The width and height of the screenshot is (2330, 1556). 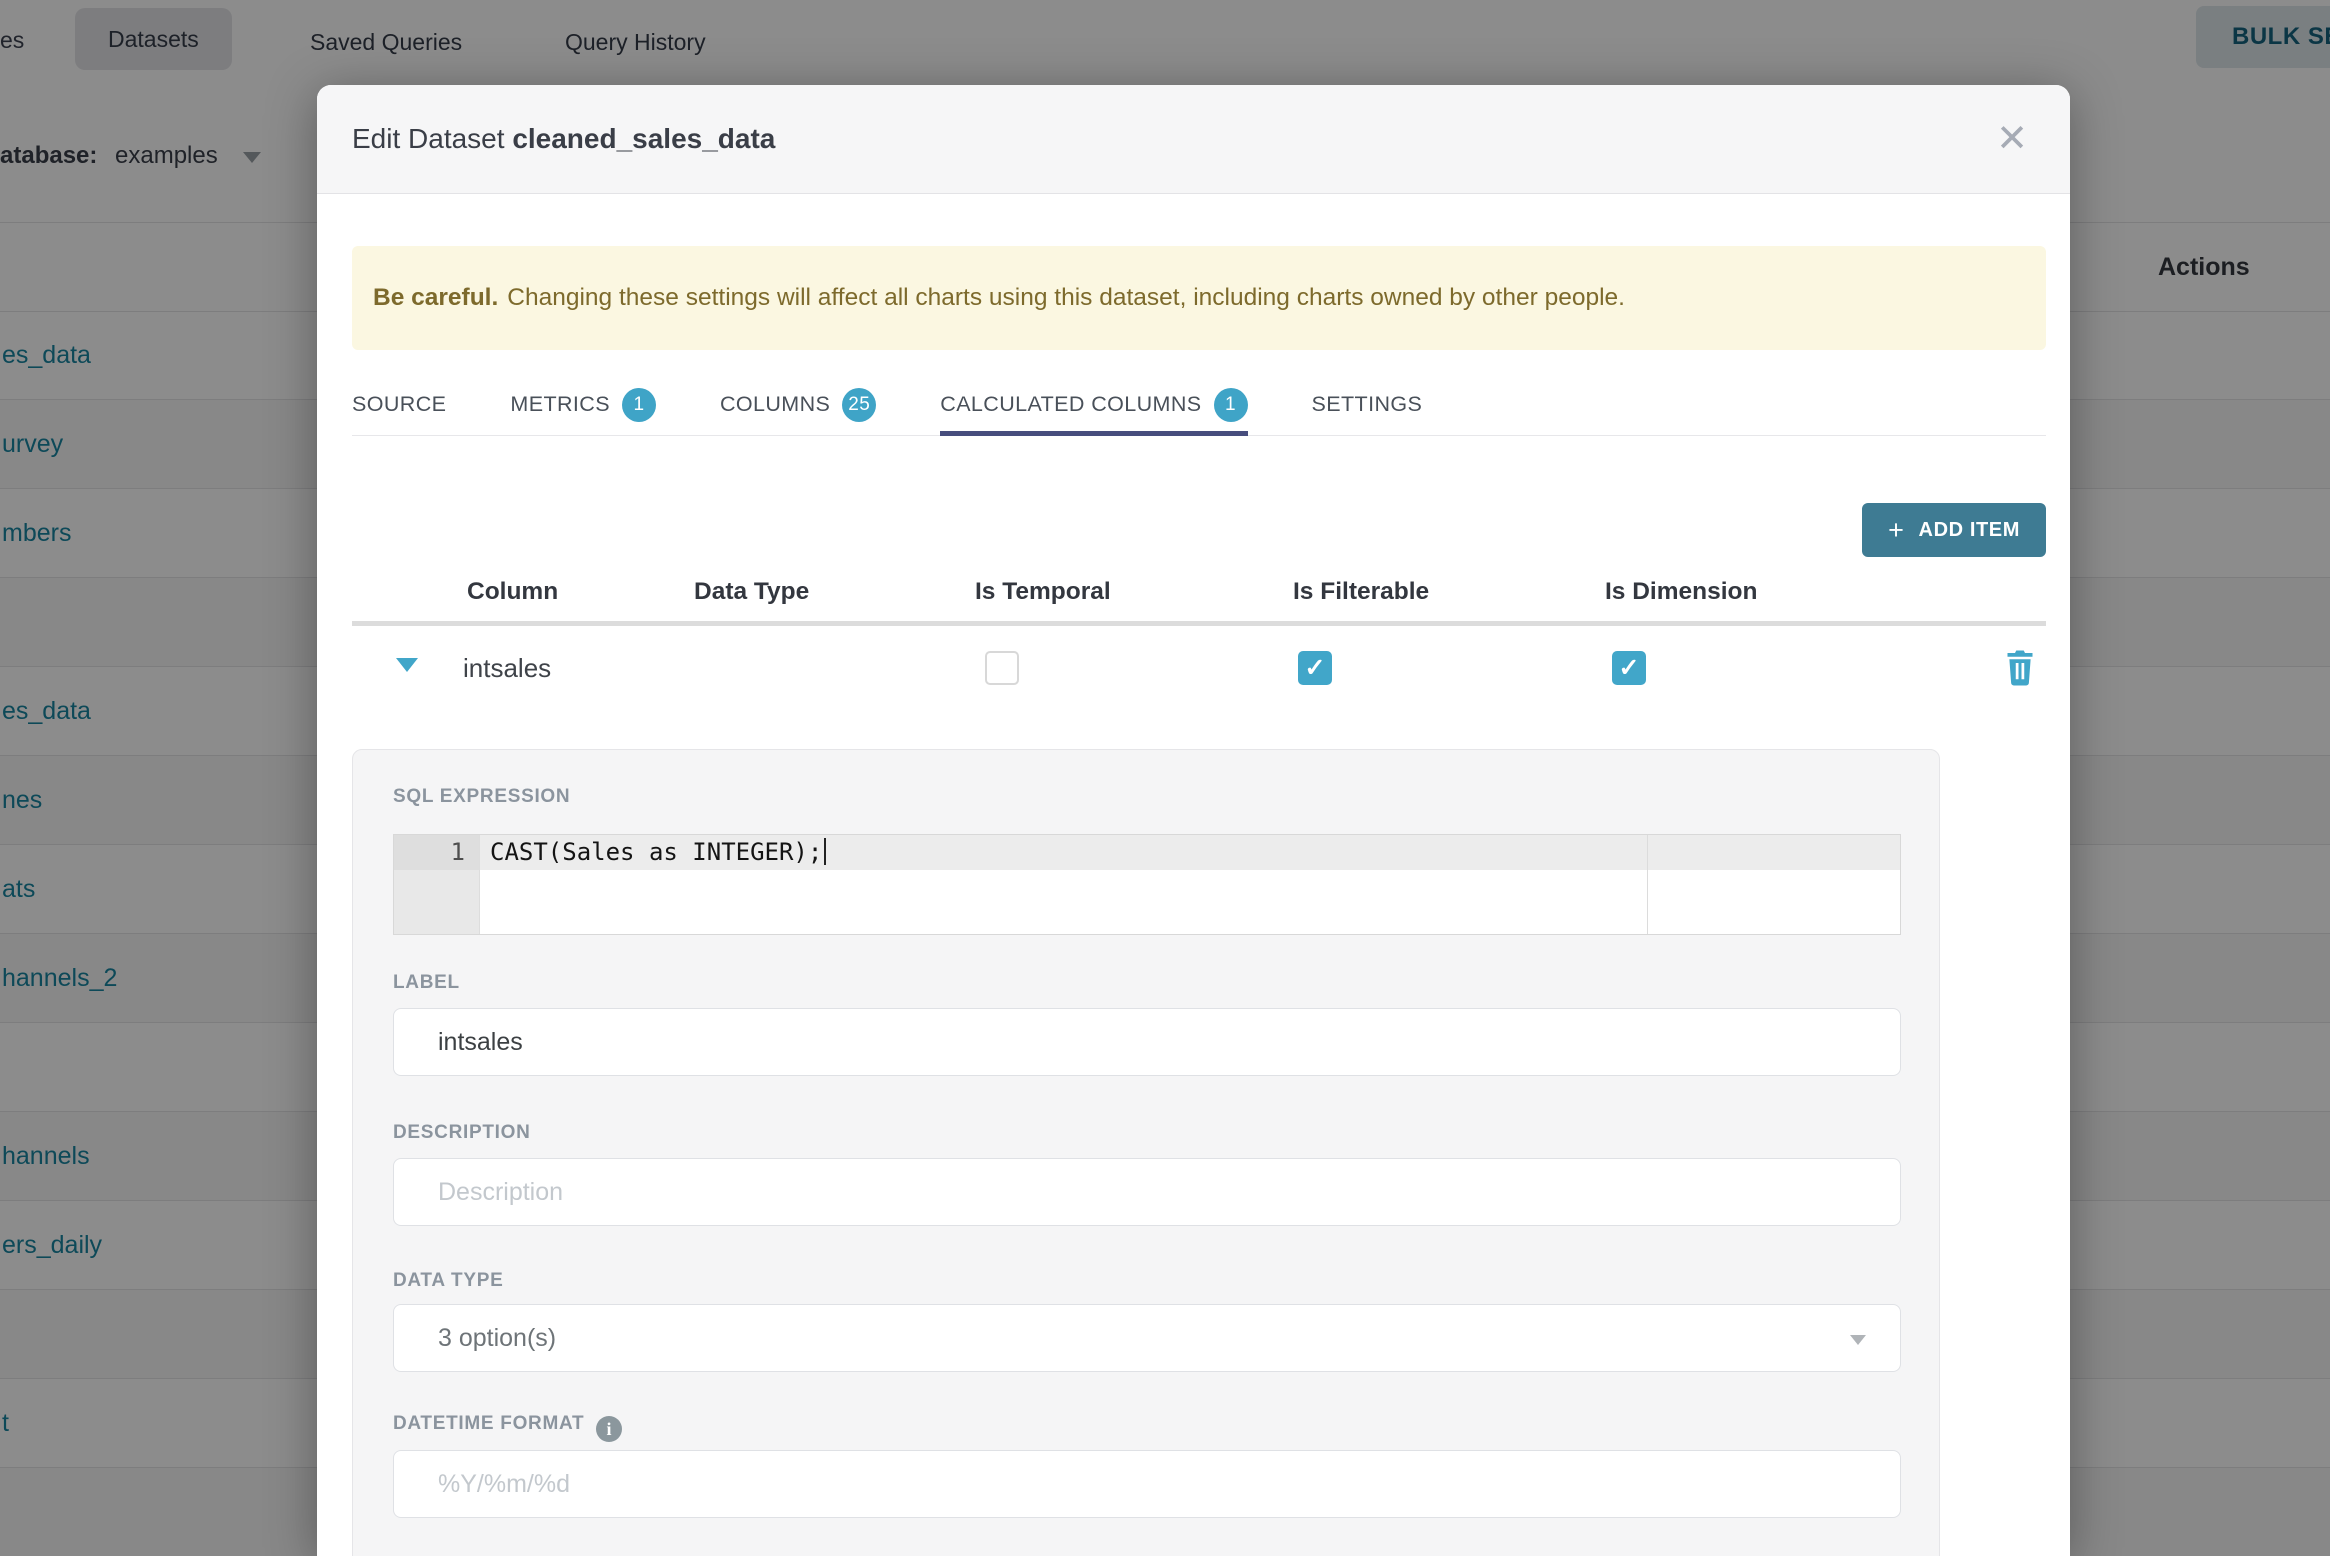 What do you see at coordinates (859, 404) in the screenshot?
I see `columns-count-badge: 25` at bounding box center [859, 404].